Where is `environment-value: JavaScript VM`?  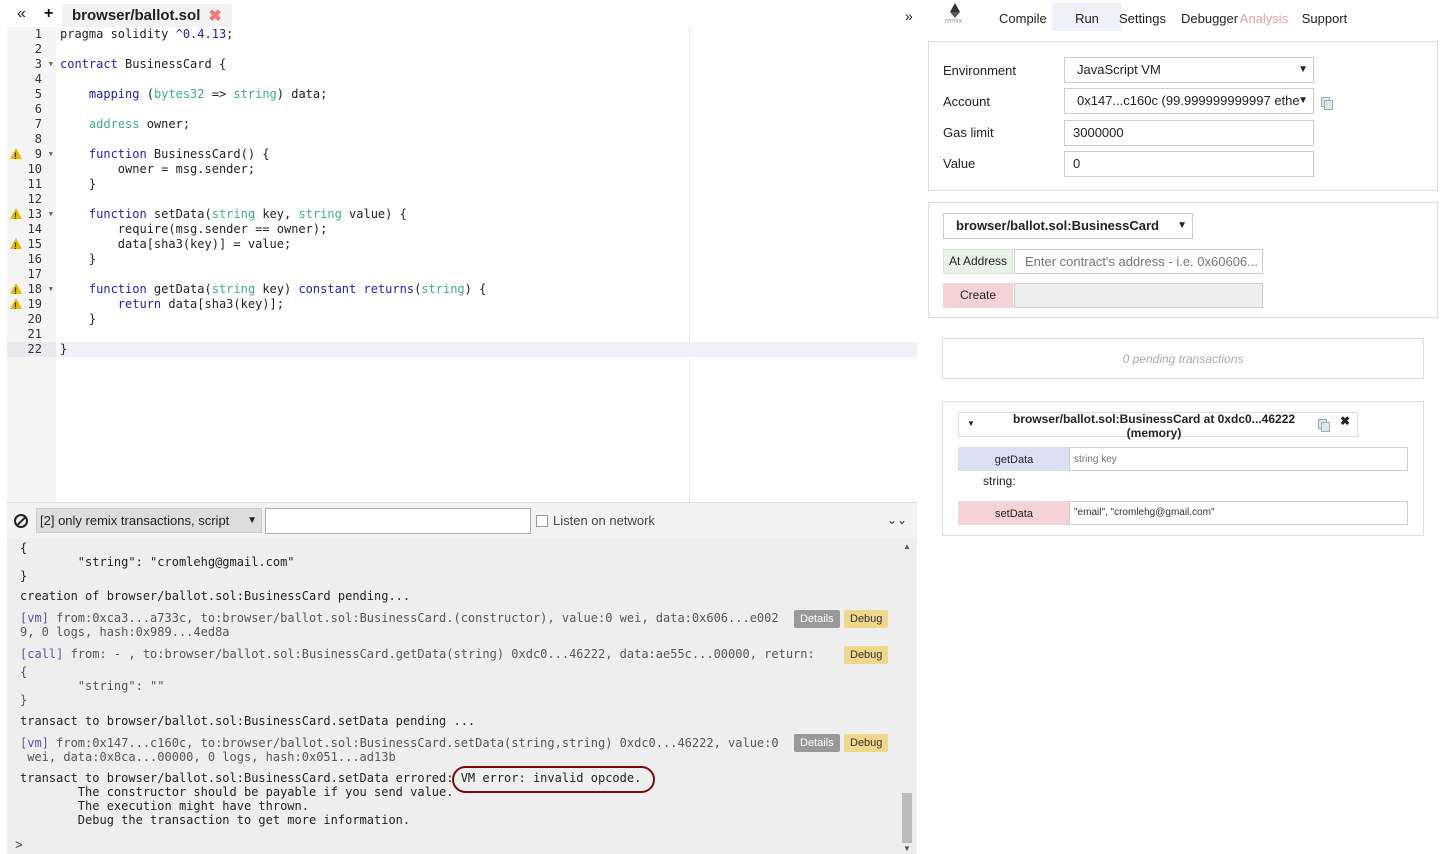 environment-value: JavaScript VM is located at coordinates (1119, 69).